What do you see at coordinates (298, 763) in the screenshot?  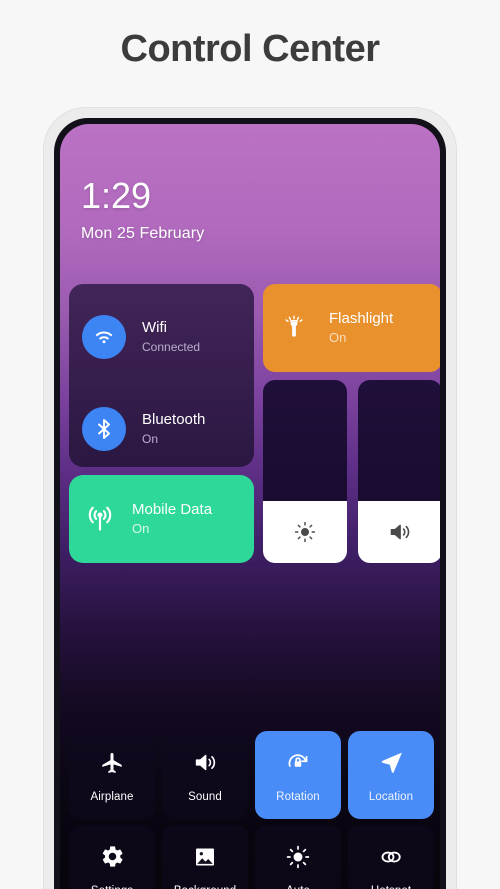 I see `rotation-icon` at bounding box center [298, 763].